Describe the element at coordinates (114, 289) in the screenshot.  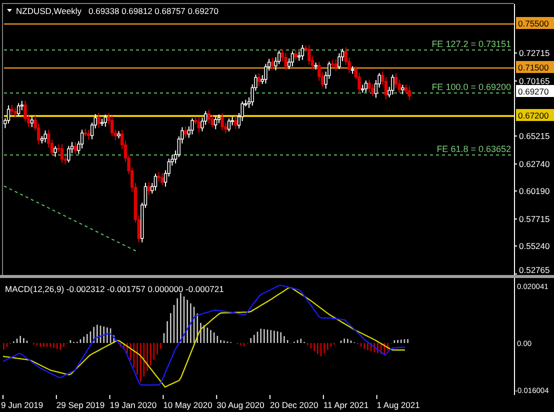
I see `indicator-label: MACD(12,26,9) -0.002312 -0.001757 0.000000 -0.000721` at that location.